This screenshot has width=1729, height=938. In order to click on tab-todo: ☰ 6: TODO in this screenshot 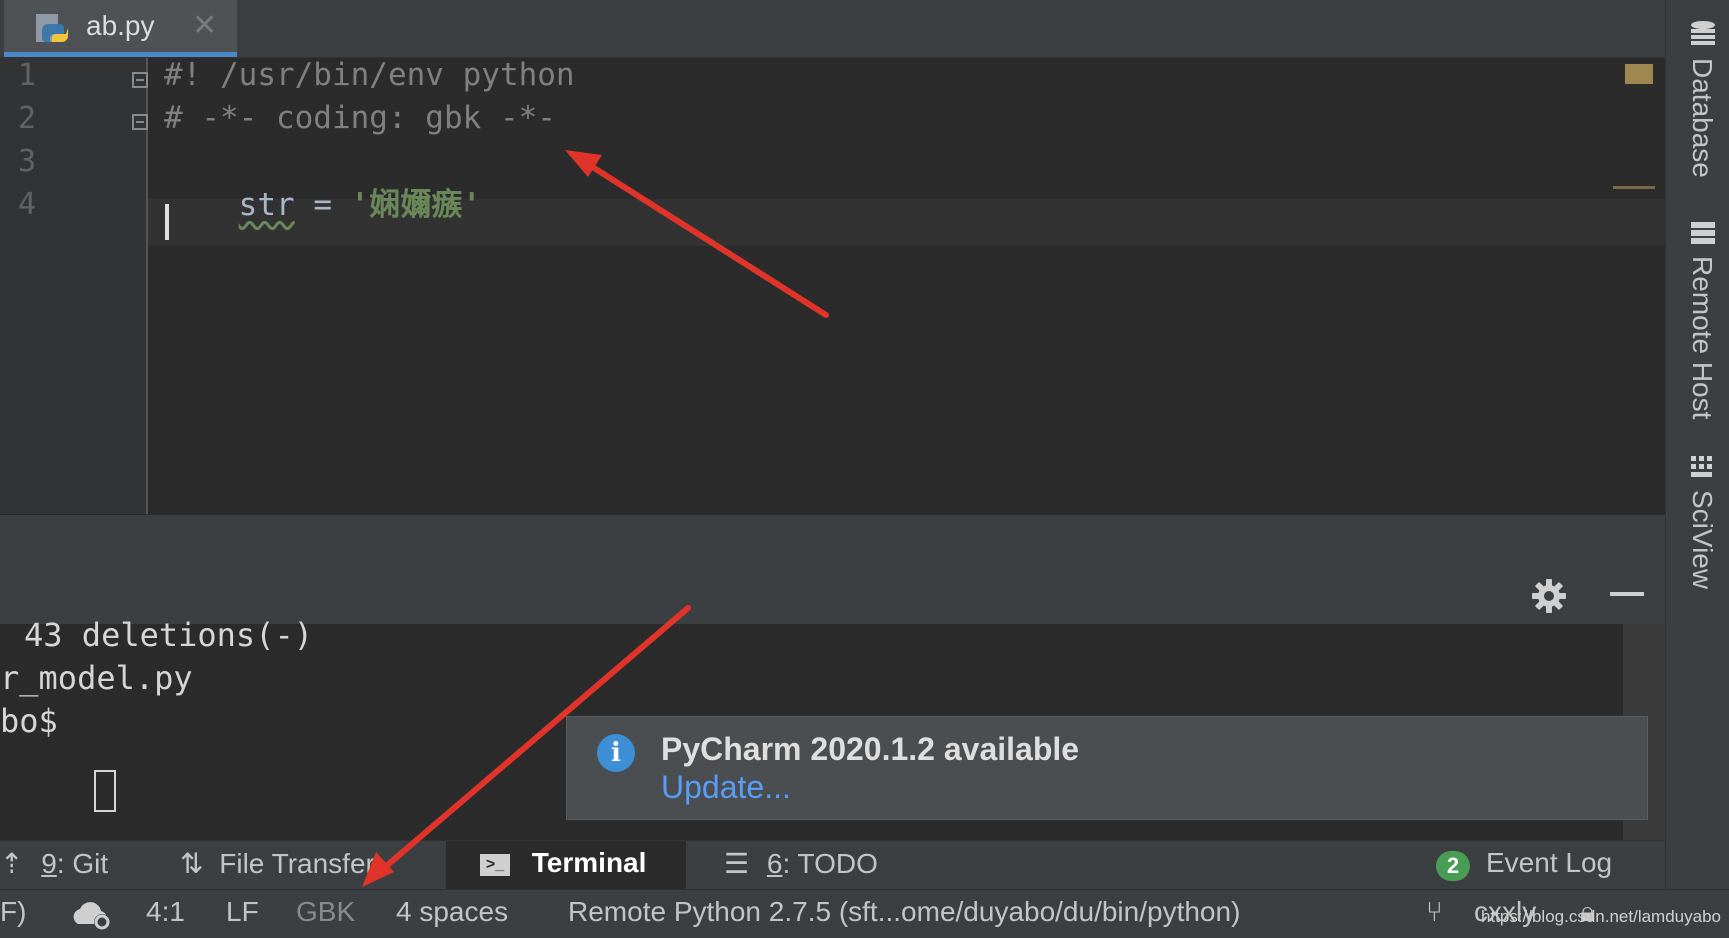, I will do `click(801, 863)`.